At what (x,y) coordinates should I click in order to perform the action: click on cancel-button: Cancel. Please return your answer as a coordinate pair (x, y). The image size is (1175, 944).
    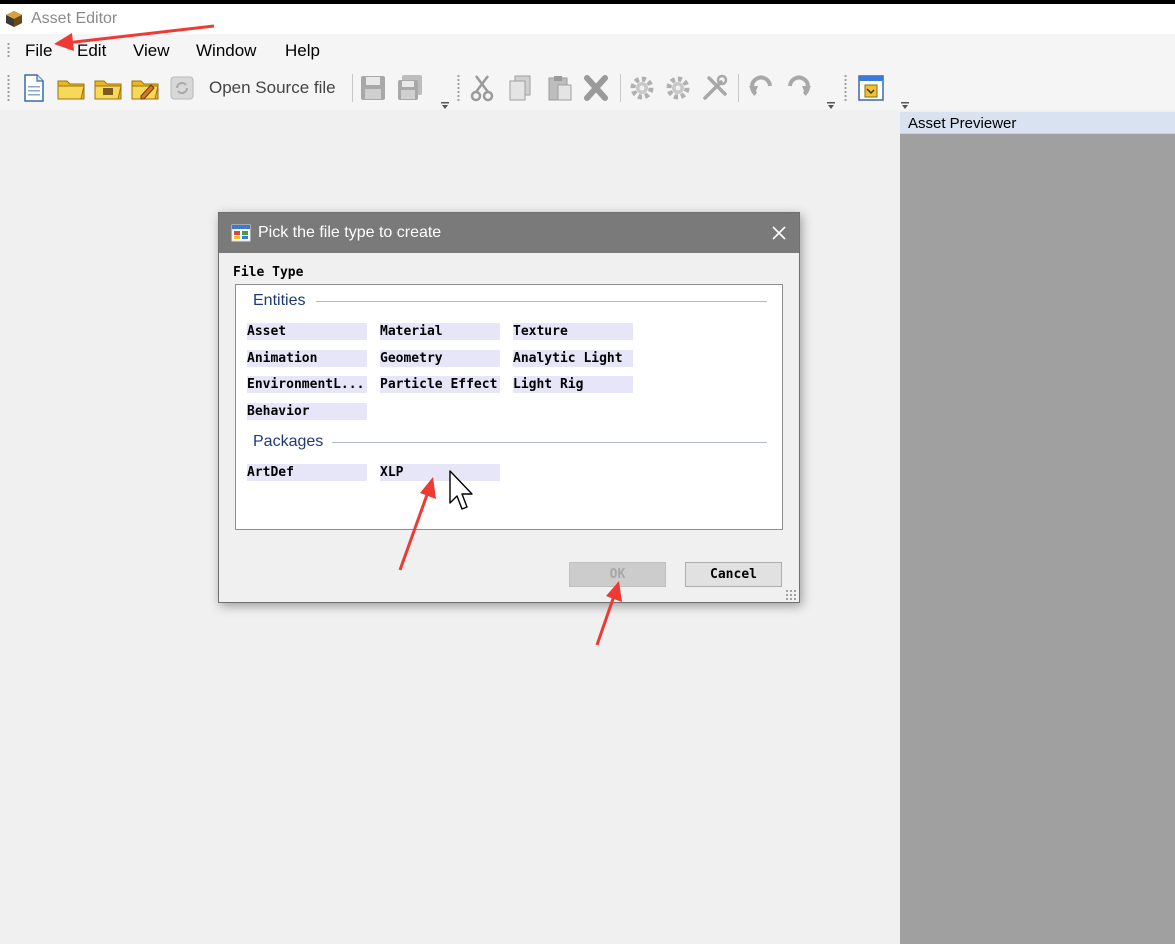
    Looking at the image, I should click on (733, 574).